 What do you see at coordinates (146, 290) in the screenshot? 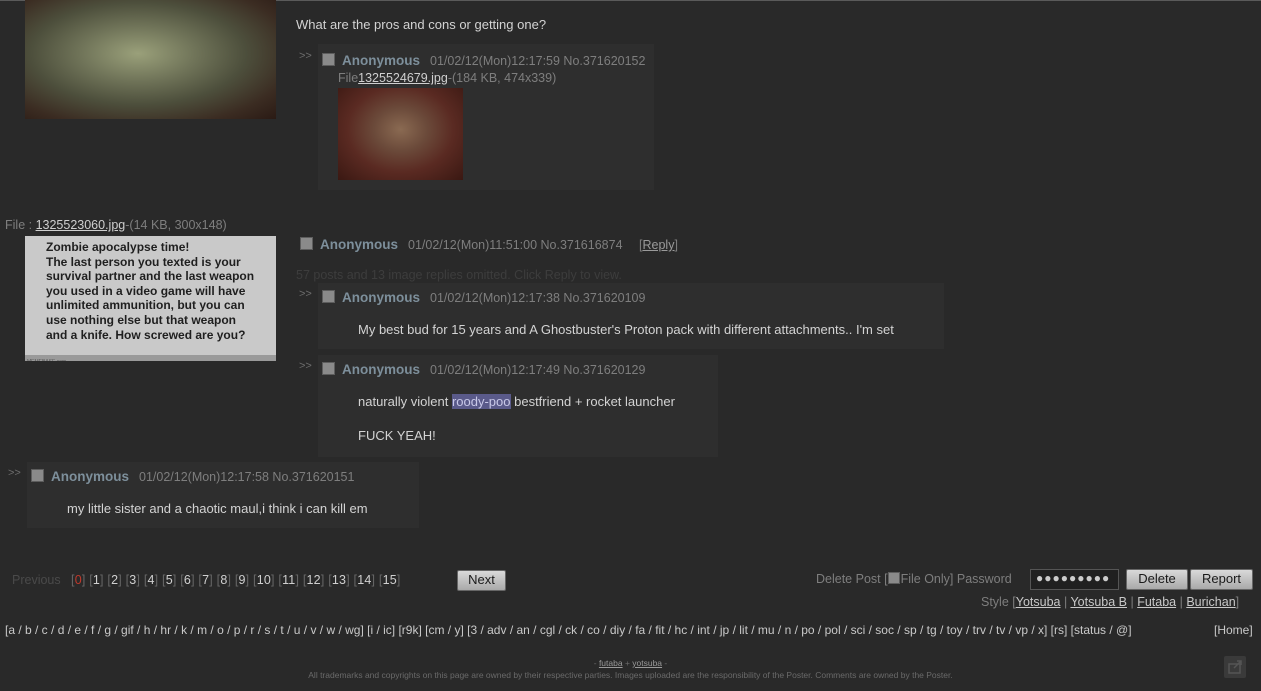
I see `image-line: you used in a video game will have` at bounding box center [146, 290].